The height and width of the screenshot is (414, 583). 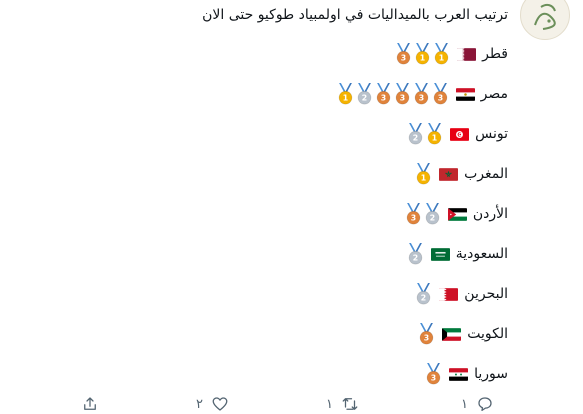 I want to click on country-name: تونس, so click(x=491, y=134).